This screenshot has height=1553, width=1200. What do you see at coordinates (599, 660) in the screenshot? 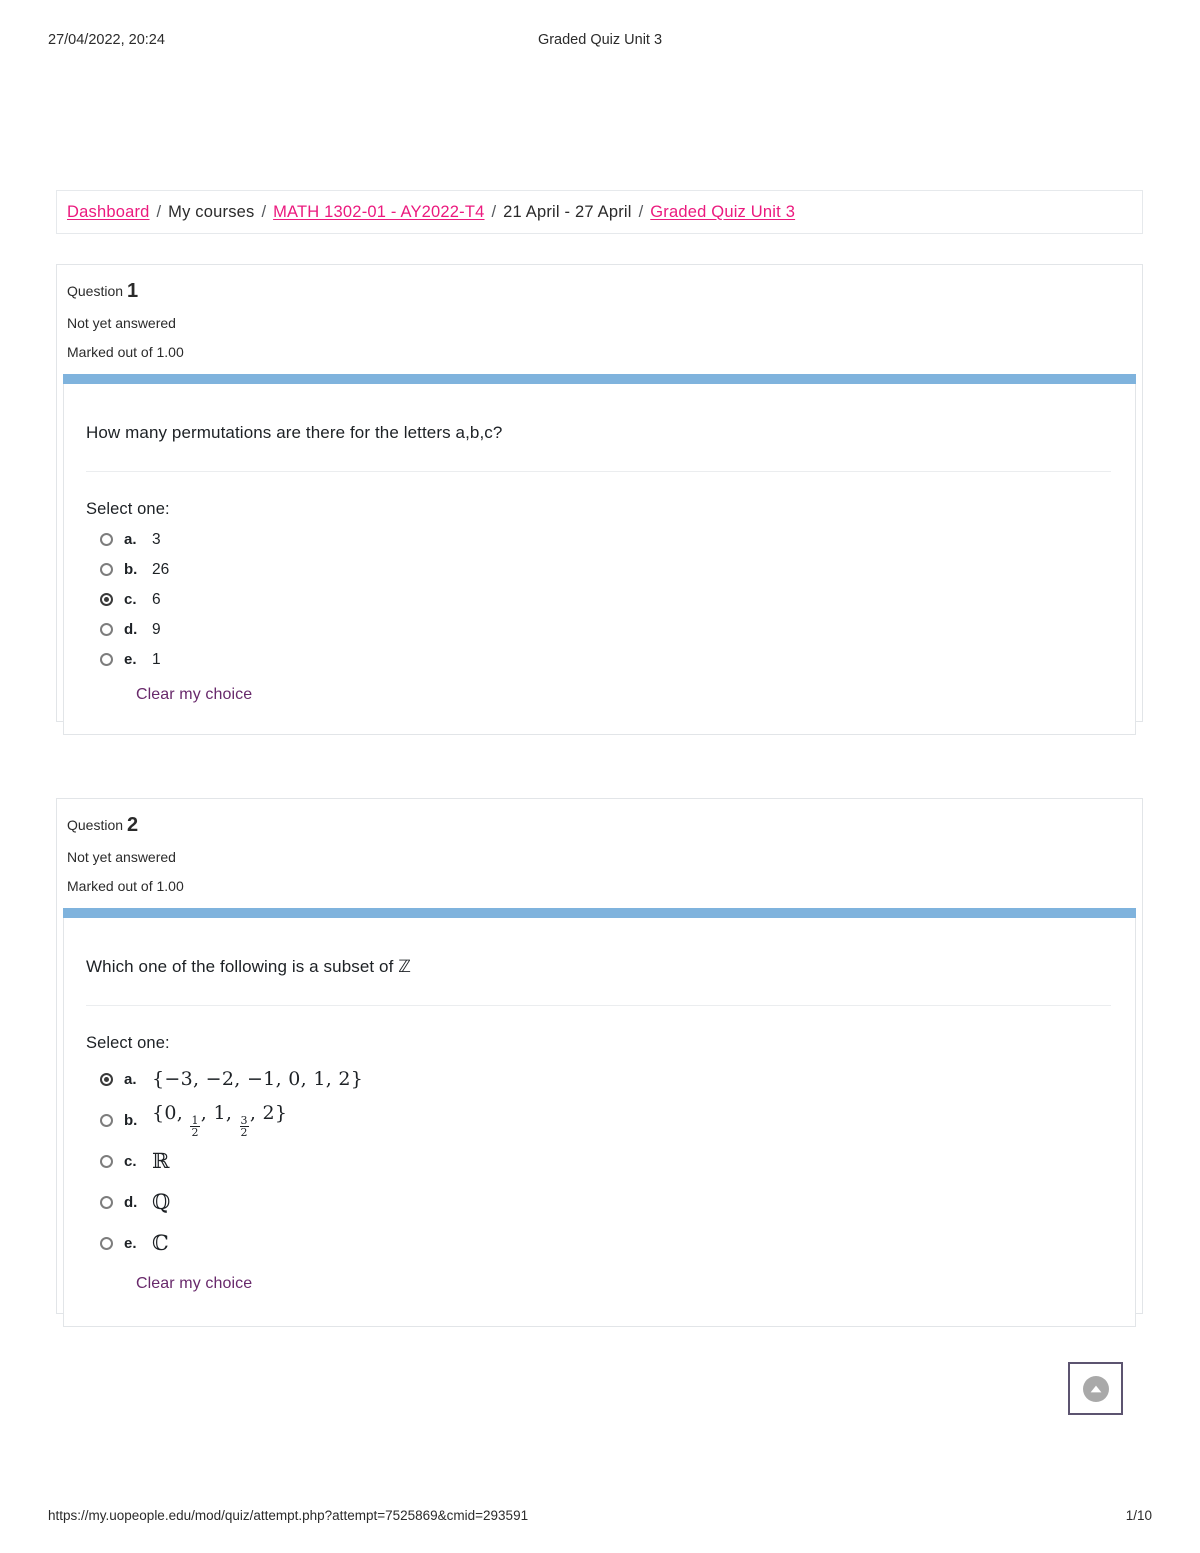
I see `answer-option-1e: e. 1` at bounding box center [599, 660].